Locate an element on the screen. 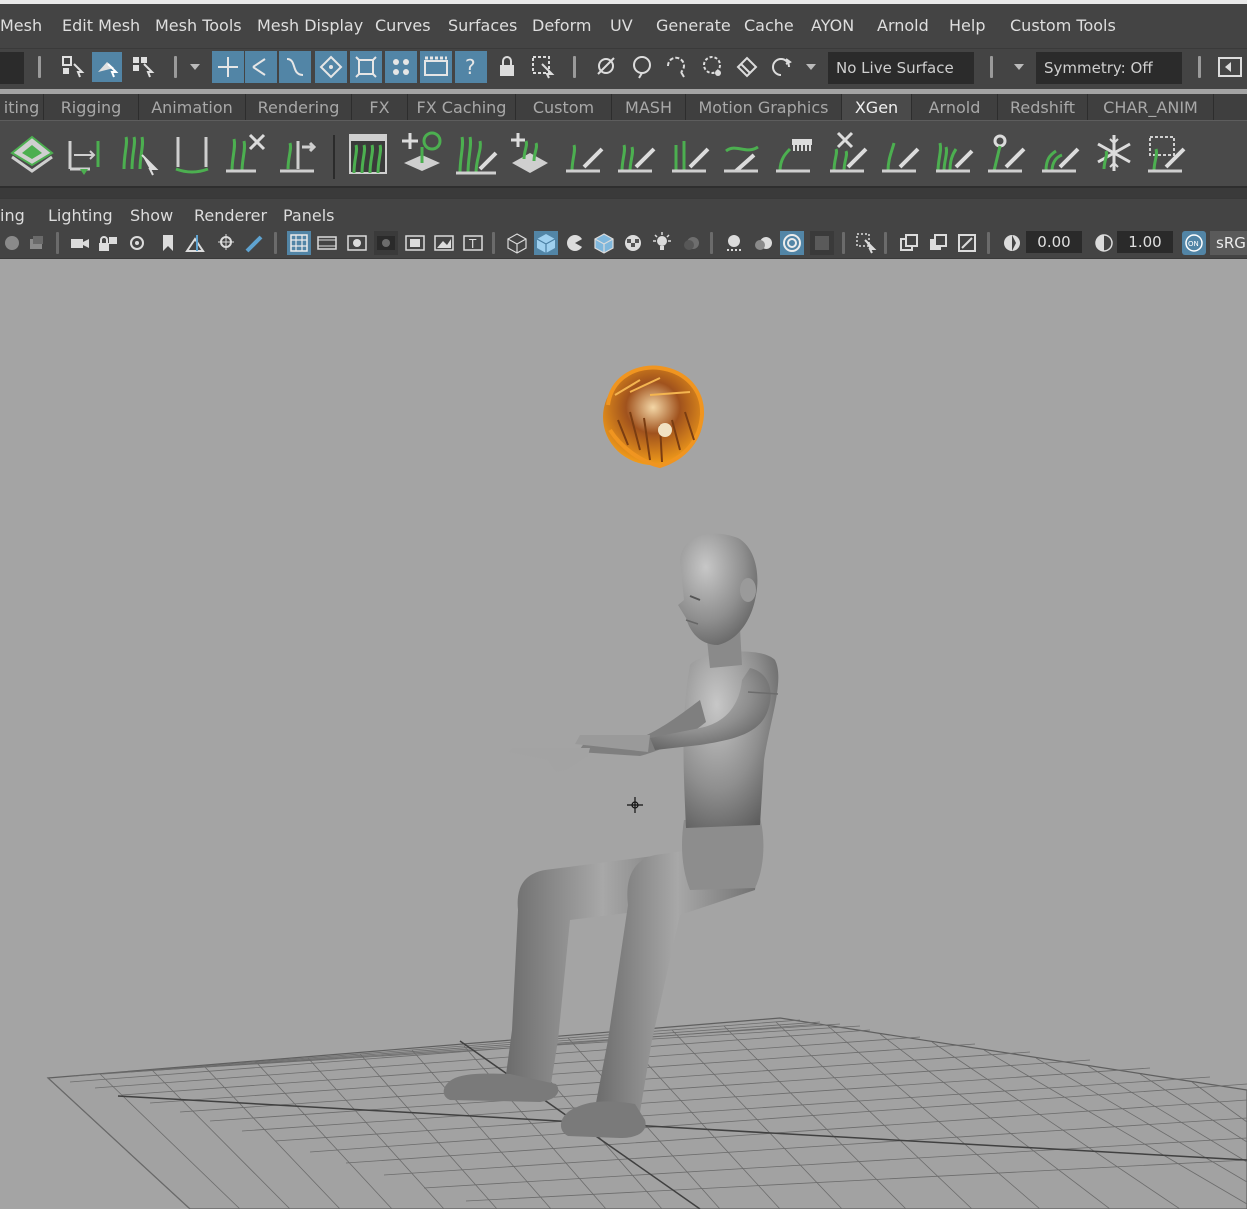  xray-joints-icon is located at coordinates (938, 243).